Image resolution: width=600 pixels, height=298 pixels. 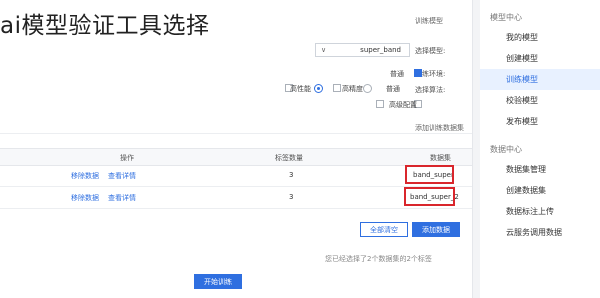 I want to click on model-select: super_band ∨, so click(x=362, y=50).